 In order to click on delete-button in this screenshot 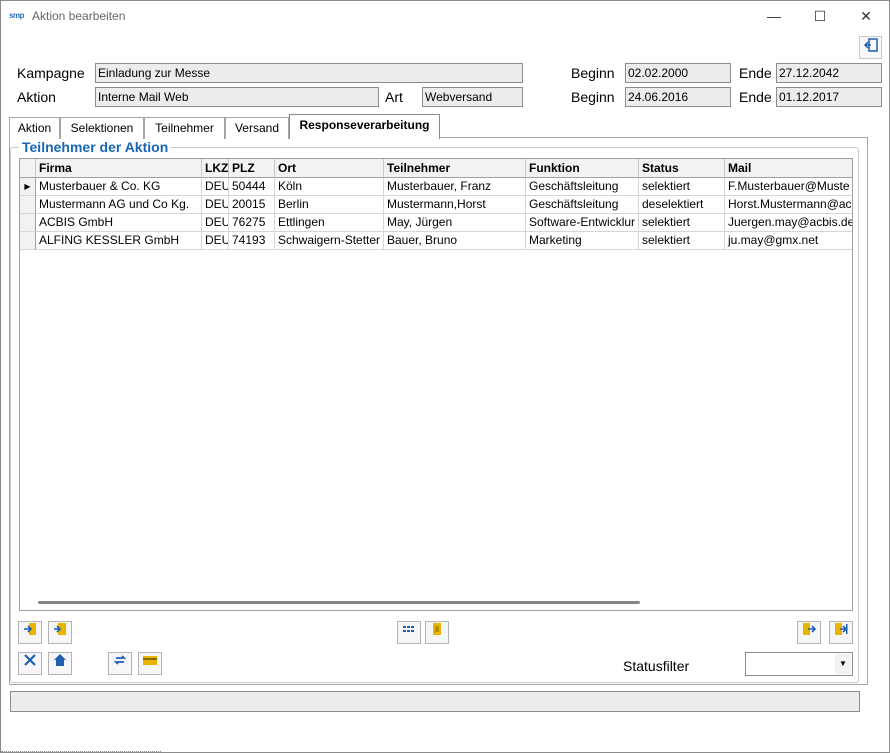, I will do `click(30, 663)`.